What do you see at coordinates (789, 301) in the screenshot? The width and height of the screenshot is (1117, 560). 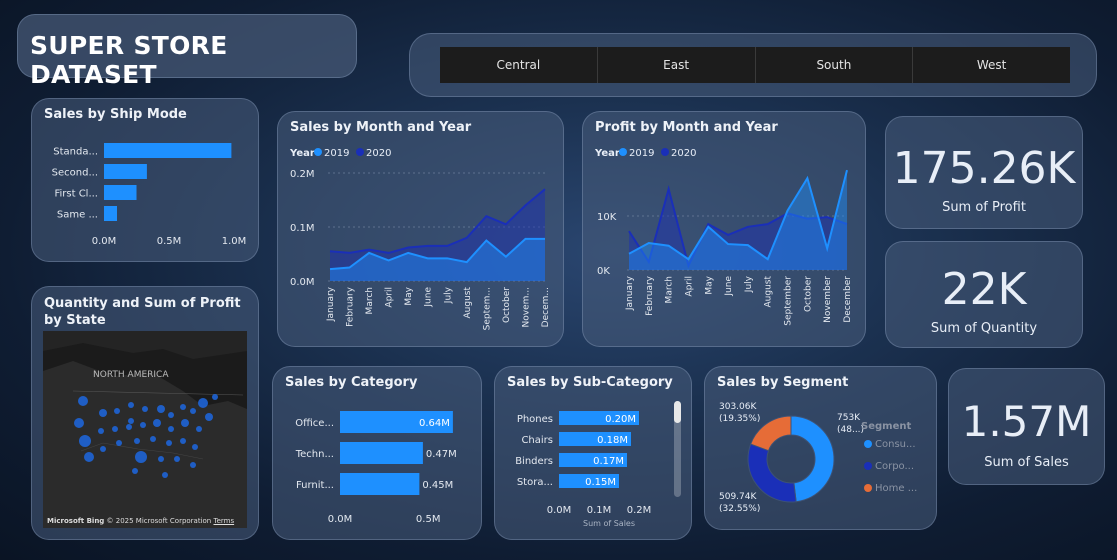 I see `x-tick-label: September` at bounding box center [789, 301].